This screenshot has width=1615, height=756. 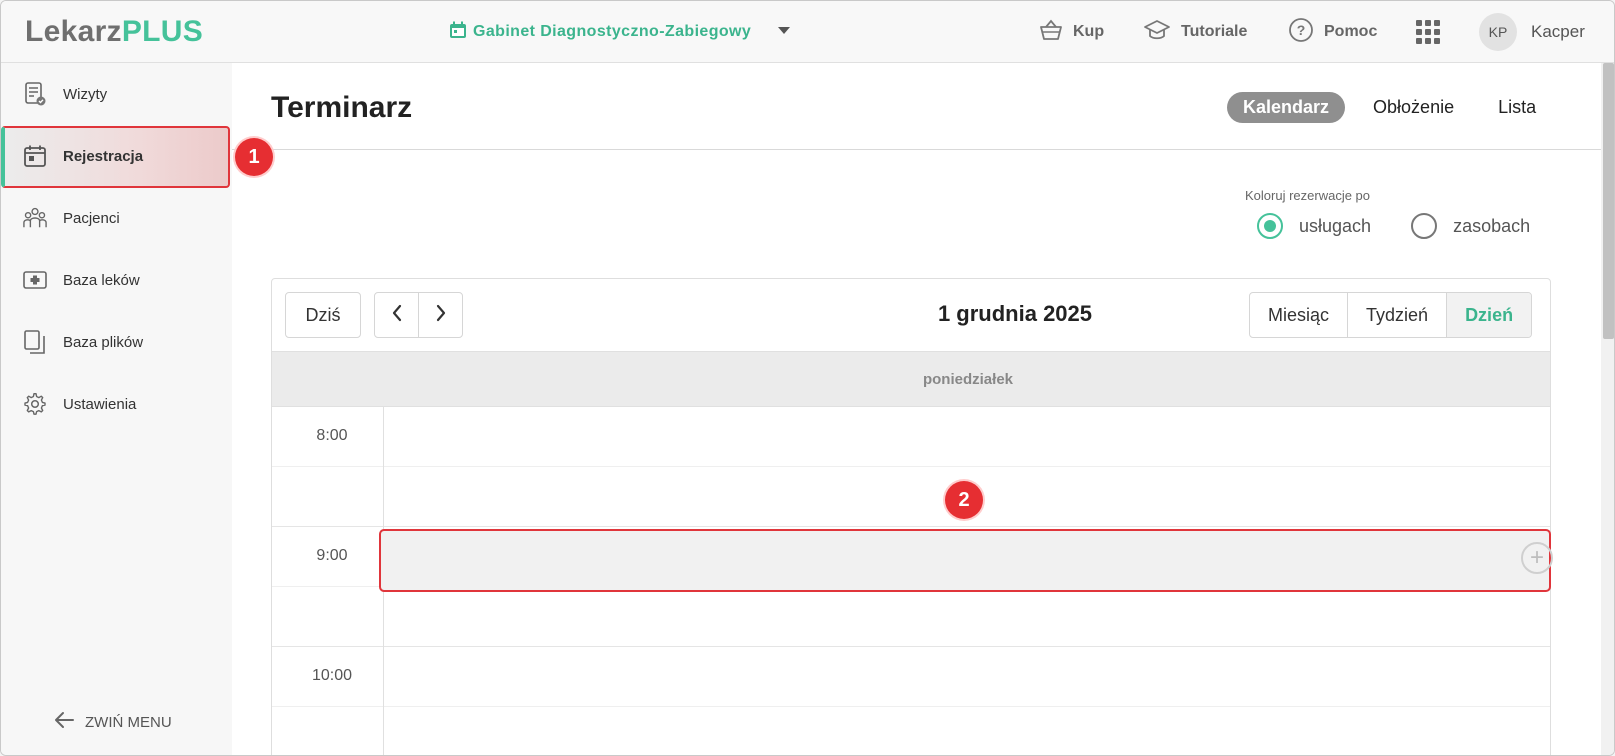 I want to click on sidebar-item-baza-plikow: Baza plików, so click(x=115, y=342).